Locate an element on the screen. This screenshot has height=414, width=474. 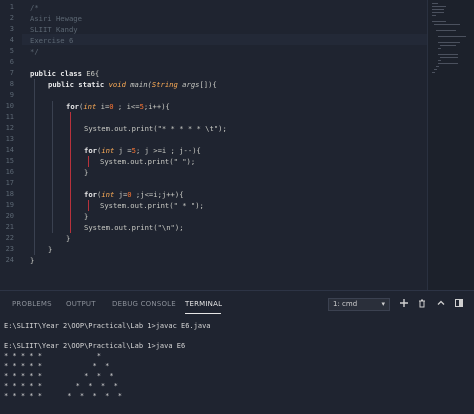
line-number: 16 is located at coordinates (9, 172).